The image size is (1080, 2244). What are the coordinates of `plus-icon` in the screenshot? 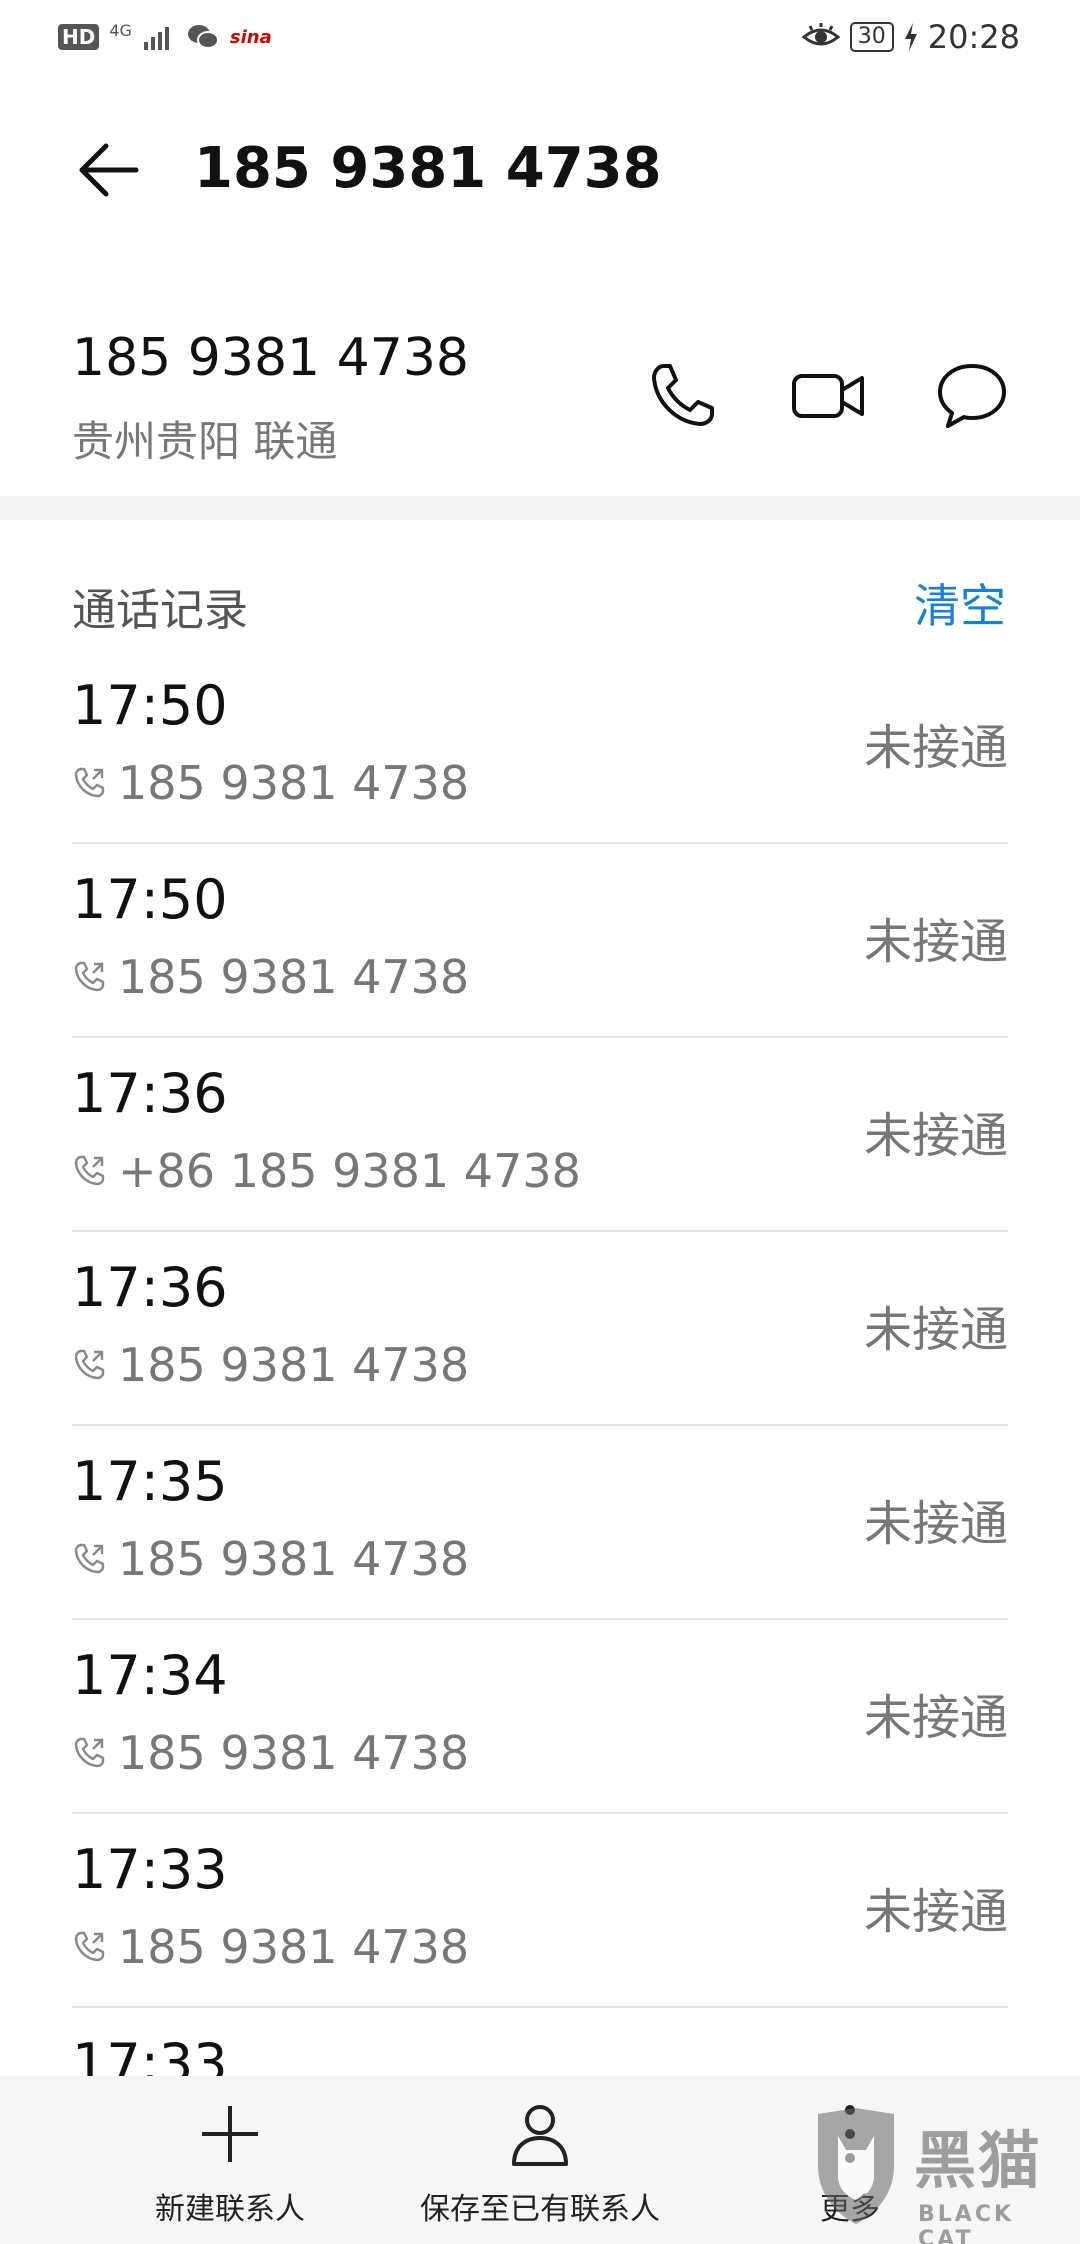 It's located at (230, 2134).